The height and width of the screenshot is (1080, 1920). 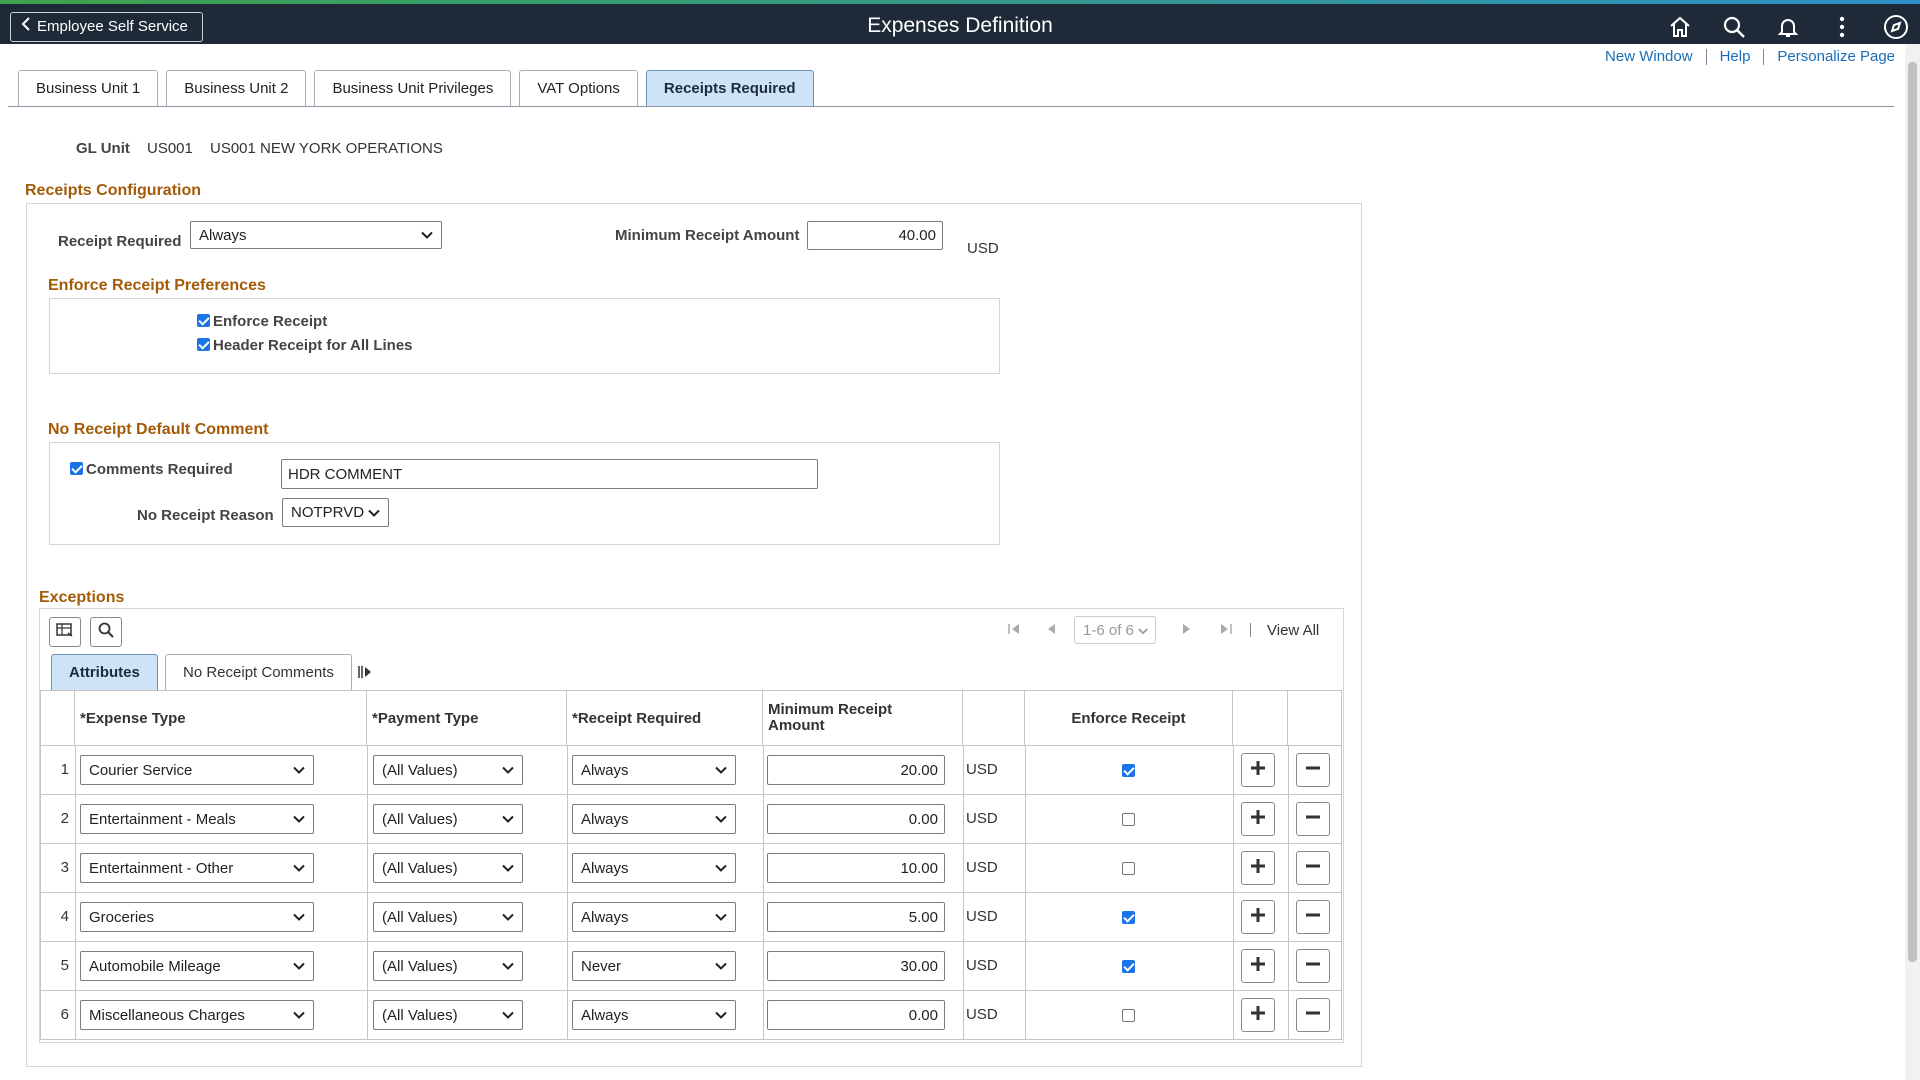 What do you see at coordinates (1896, 27) in the screenshot?
I see `navbar-icon` at bounding box center [1896, 27].